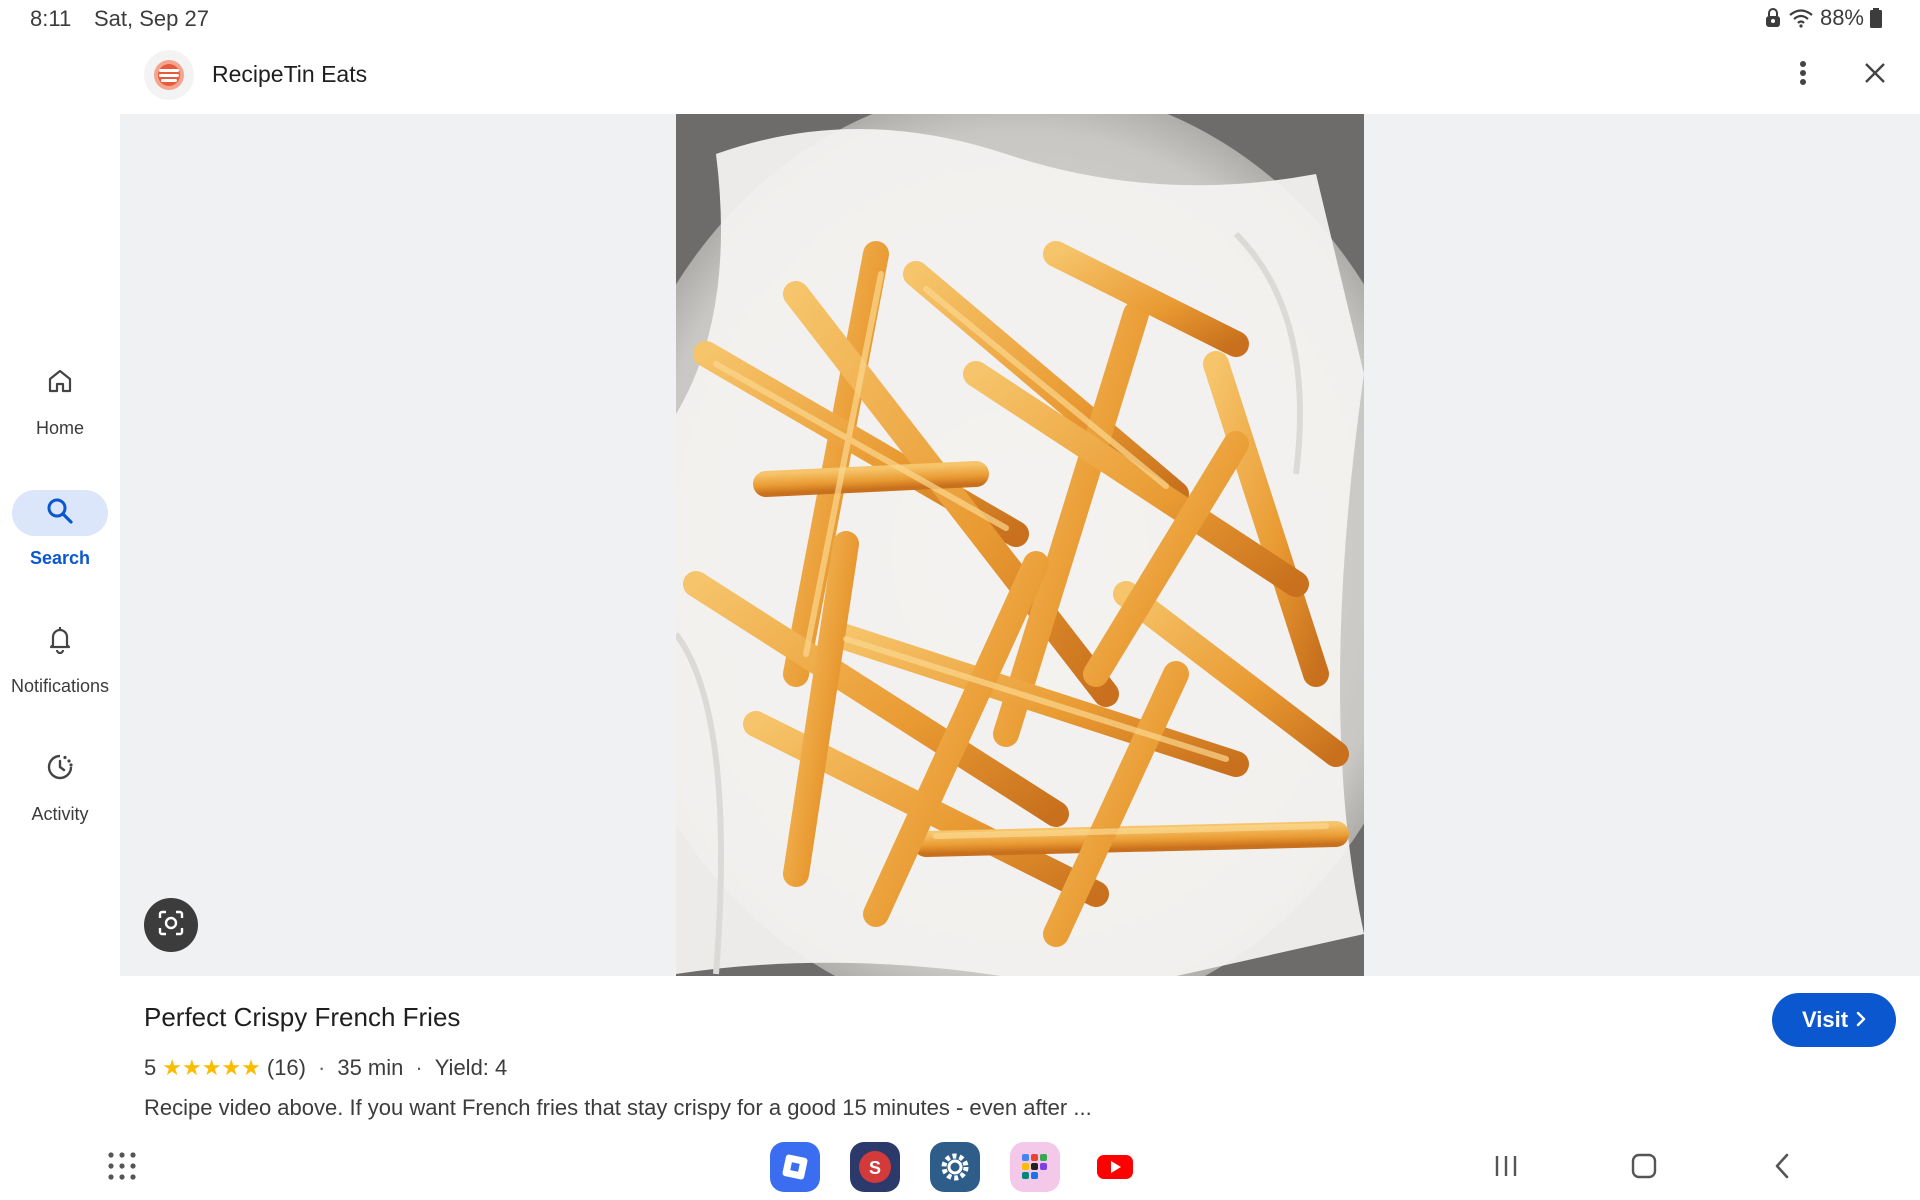  I want to click on cook-time: 35 min, so click(370, 1067).